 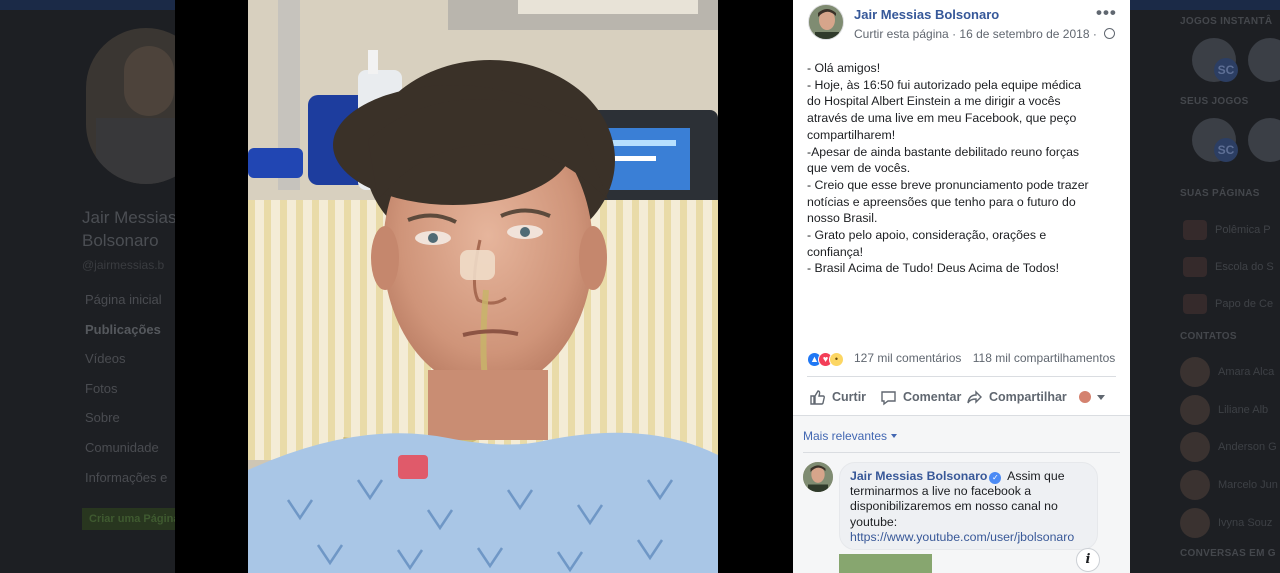 I want to click on your-pages-heading: SUAS PÁGINAS, so click(x=1220, y=193).